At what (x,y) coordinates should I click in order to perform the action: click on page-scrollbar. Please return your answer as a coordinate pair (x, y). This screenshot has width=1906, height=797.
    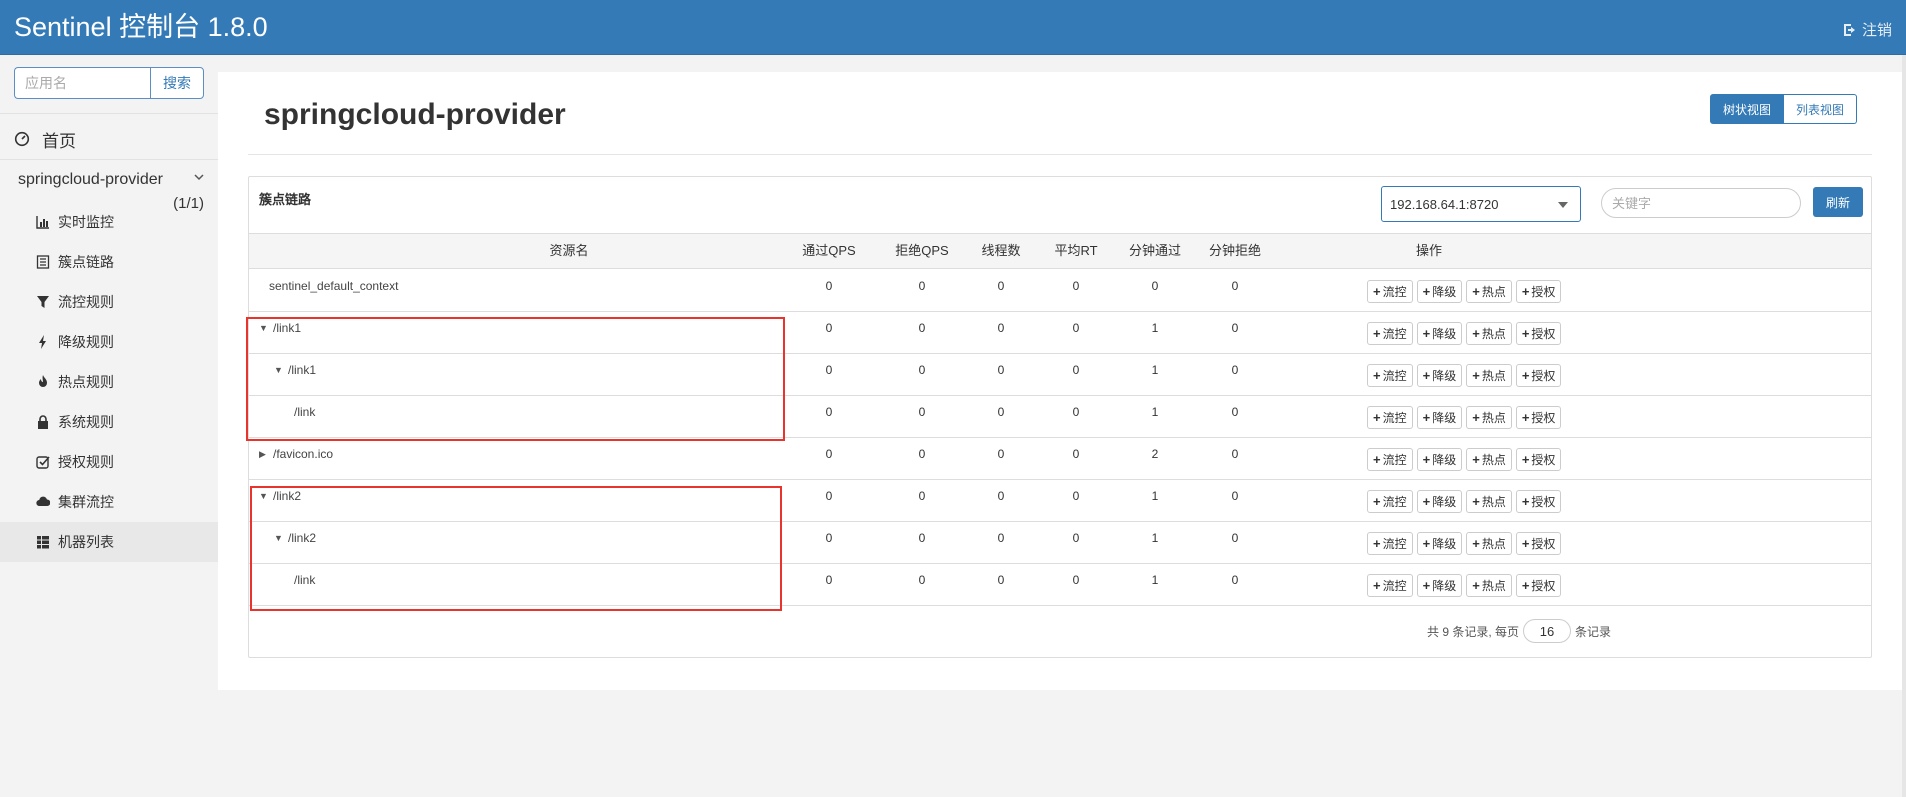
    Looking at the image, I should click on (1904, 426).